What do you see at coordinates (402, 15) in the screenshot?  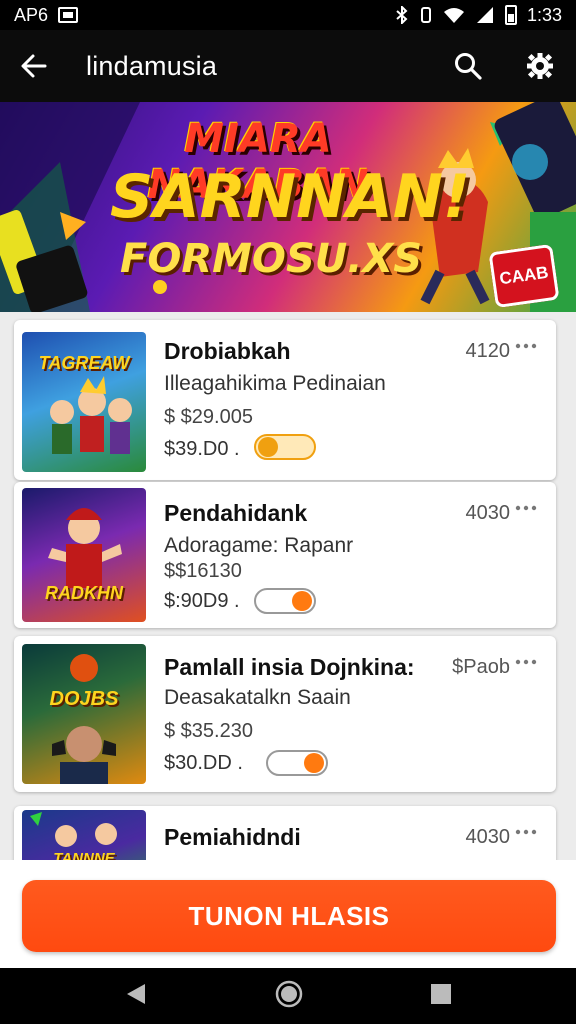 I see `bluetooth-icon` at bounding box center [402, 15].